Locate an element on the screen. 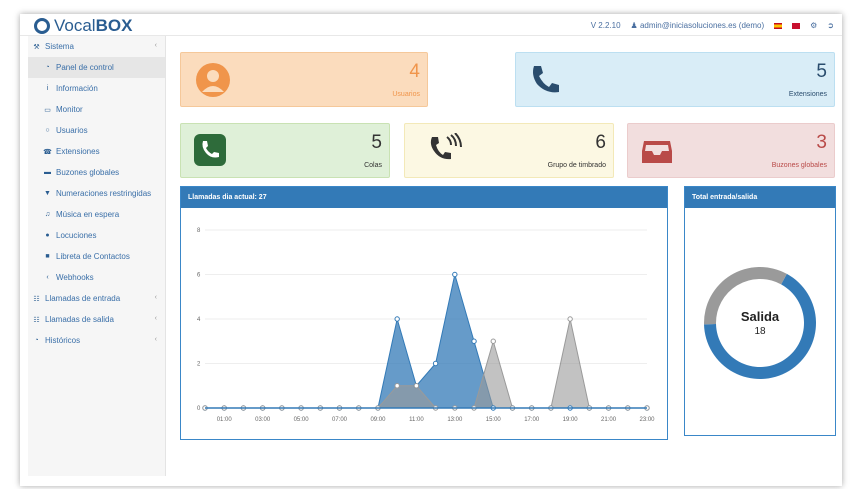  sidebar-item-5: ☎ Extensiones is located at coordinates (96, 151).